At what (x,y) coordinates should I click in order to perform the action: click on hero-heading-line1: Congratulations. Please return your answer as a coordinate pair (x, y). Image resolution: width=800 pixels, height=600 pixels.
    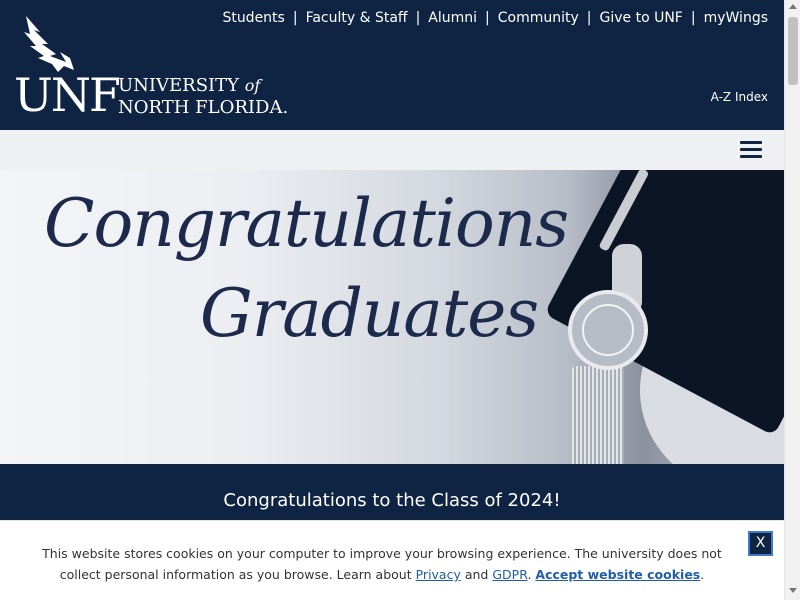
    Looking at the image, I should click on (306, 223).